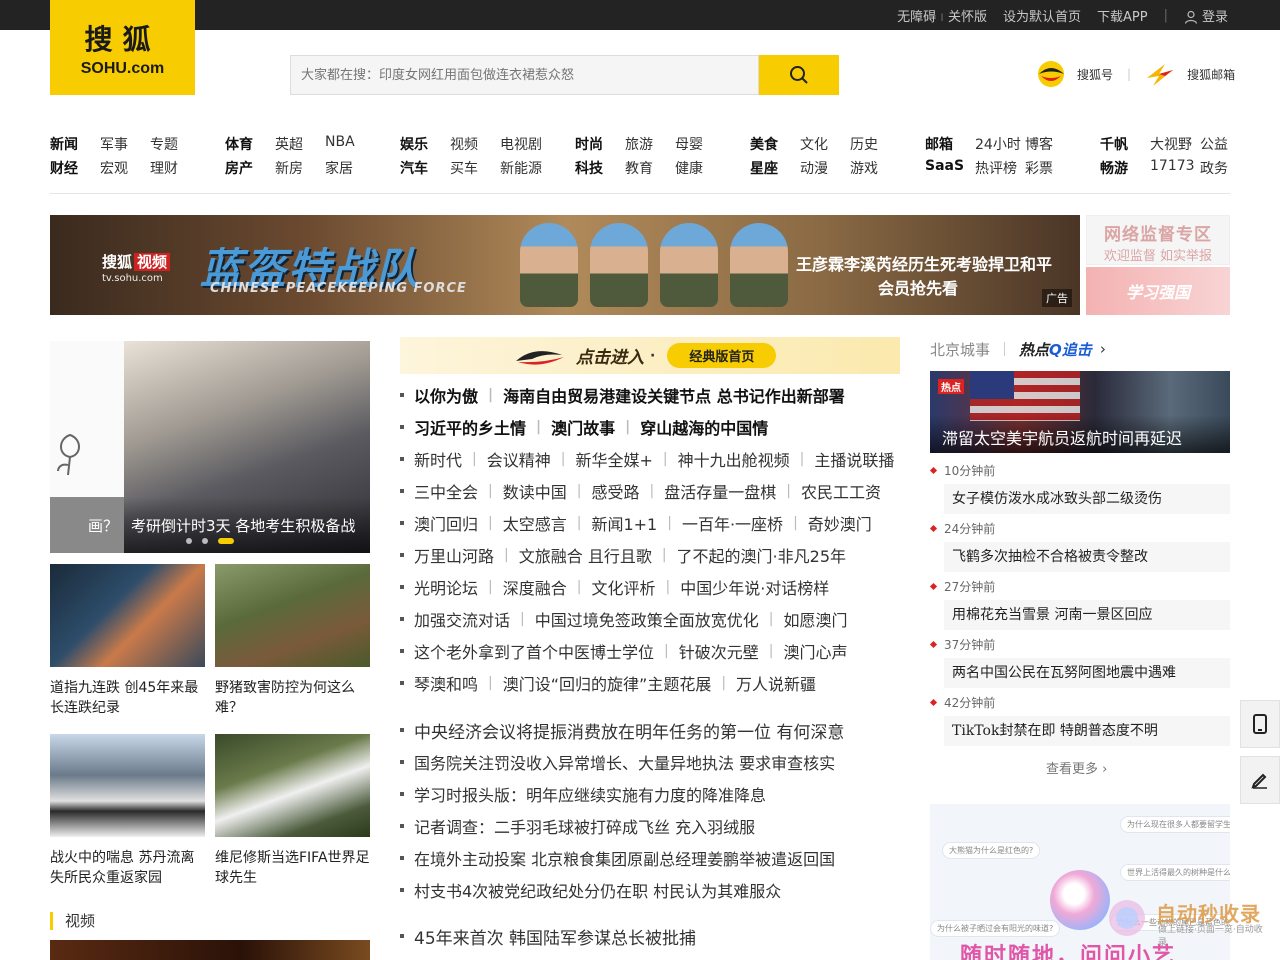  What do you see at coordinates (446, 395) in the screenshot?
I see `news-link: 以你为傲` at bounding box center [446, 395].